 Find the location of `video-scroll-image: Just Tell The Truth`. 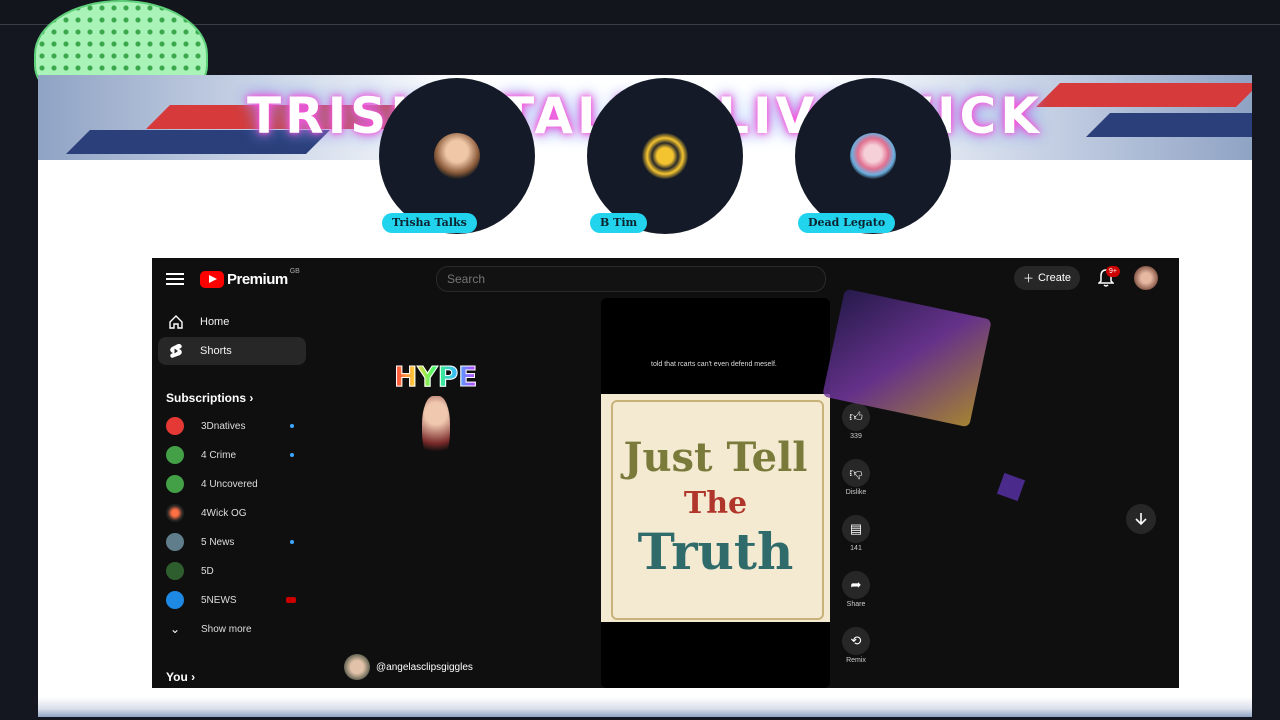

video-scroll-image: Just Tell The Truth is located at coordinates (715, 508).